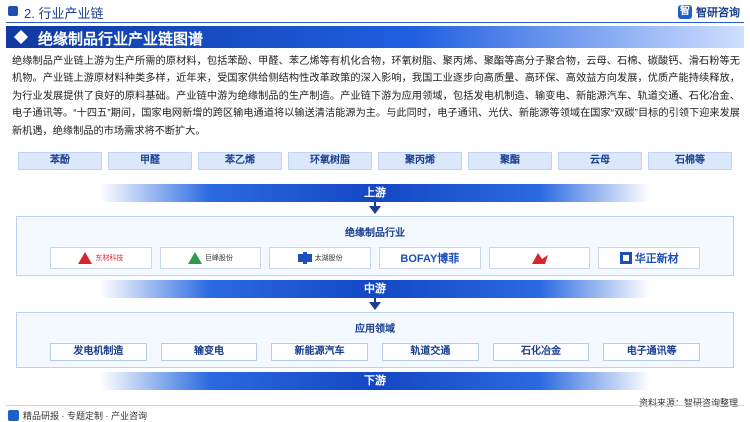 The height and width of the screenshot is (422, 750). I want to click on red-figure-logo-icon, so click(539, 258).